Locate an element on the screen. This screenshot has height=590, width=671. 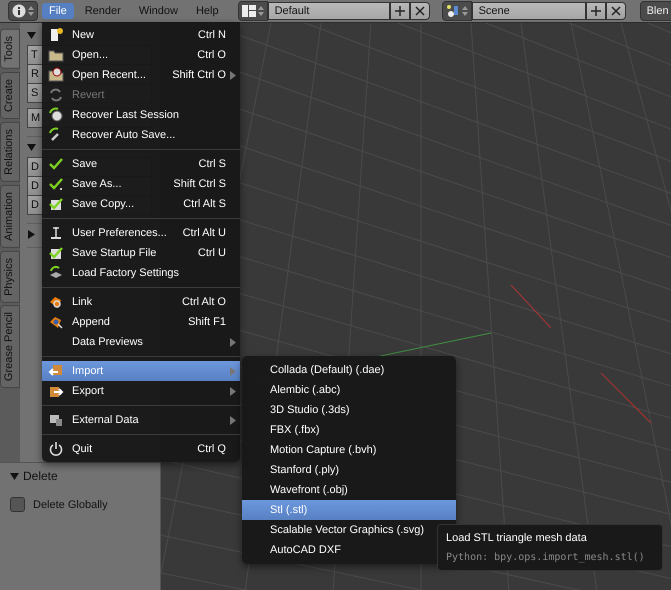
menu-item: Save Copy... Ctrl Alt S is located at coordinates (141, 204).